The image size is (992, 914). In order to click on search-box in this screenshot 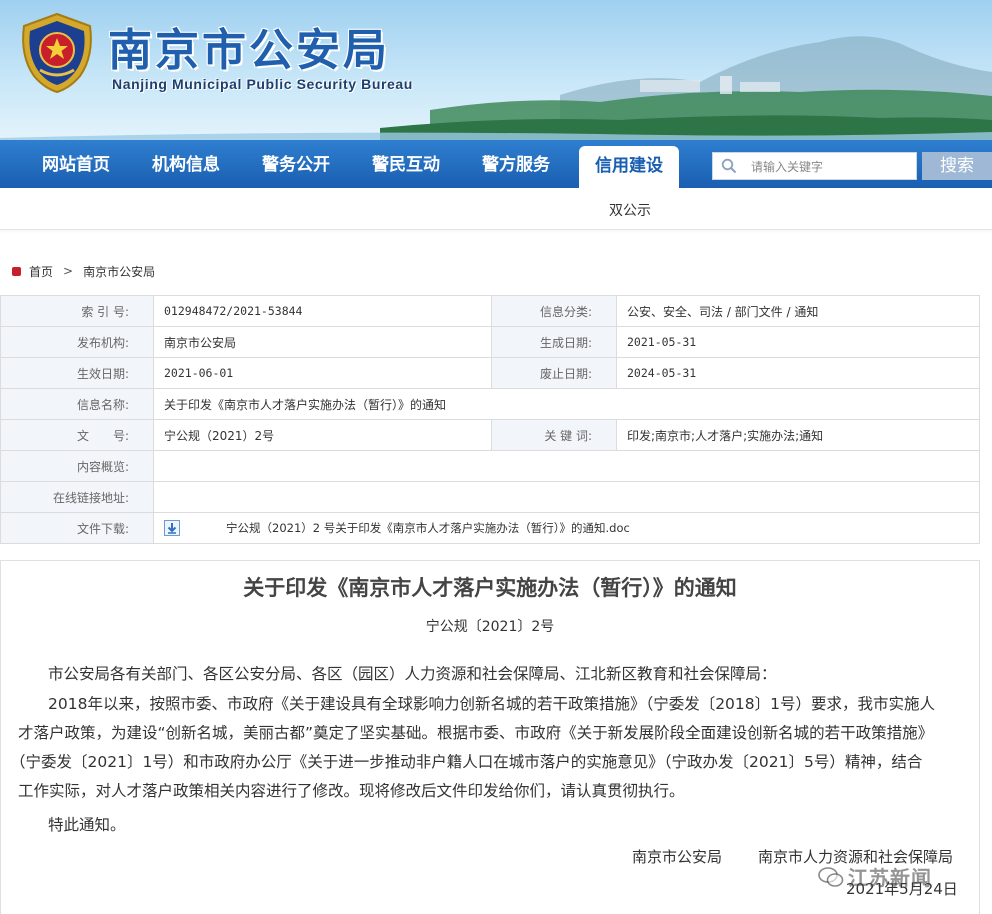, I will do `click(814, 166)`.